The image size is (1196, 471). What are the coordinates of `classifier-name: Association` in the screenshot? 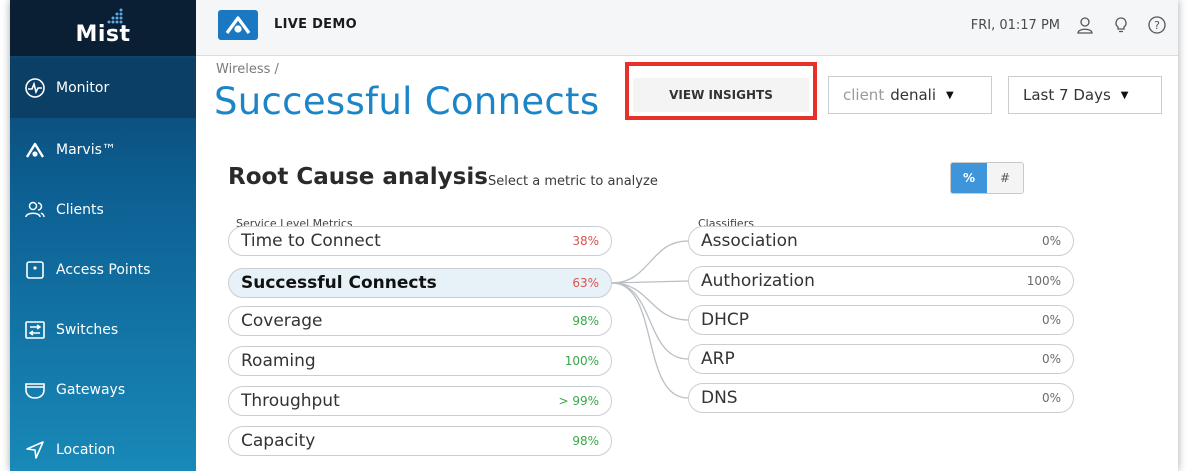 It's located at (749, 241).